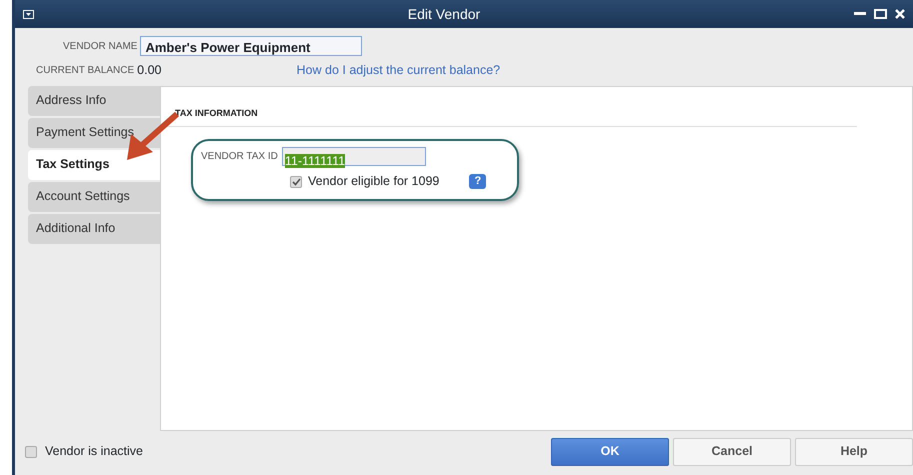 This screenshot has width=913, height=475. What do you see at coordinates (854, 452) in the screenshot?
I see `dialog-button: Help` at bounding box center [854, 452].